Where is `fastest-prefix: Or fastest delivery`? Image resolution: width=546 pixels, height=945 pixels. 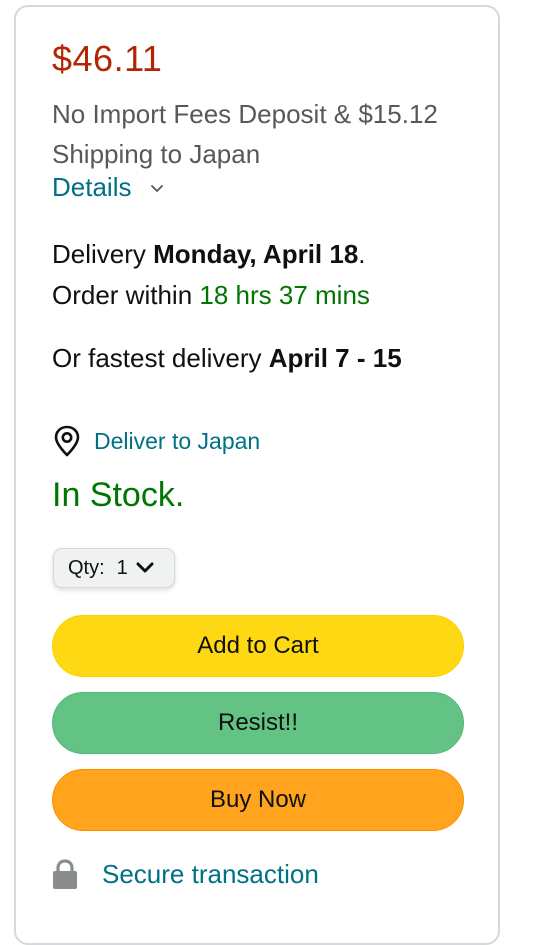 fastest-prefix: Or fastest delivery is located at coordinates (160, 358).